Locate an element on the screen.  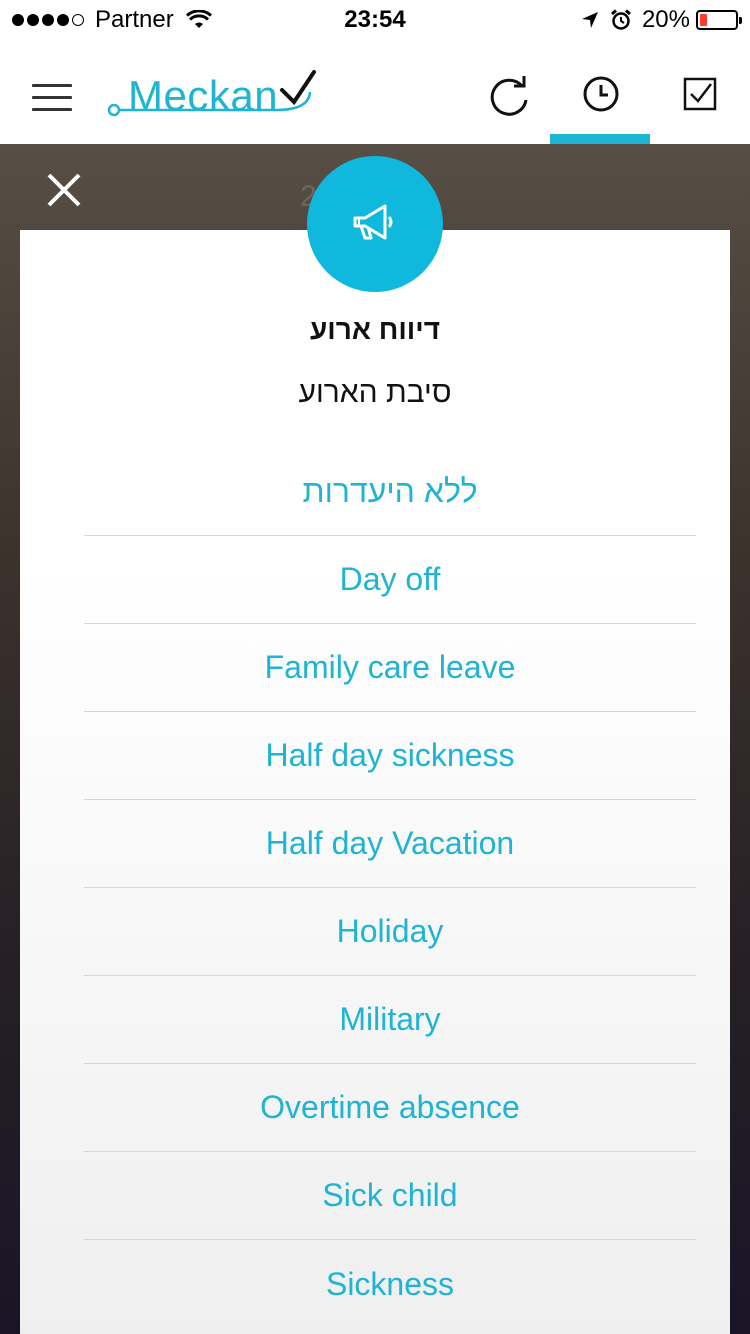
close-icon is located at coordinates (64, 190).